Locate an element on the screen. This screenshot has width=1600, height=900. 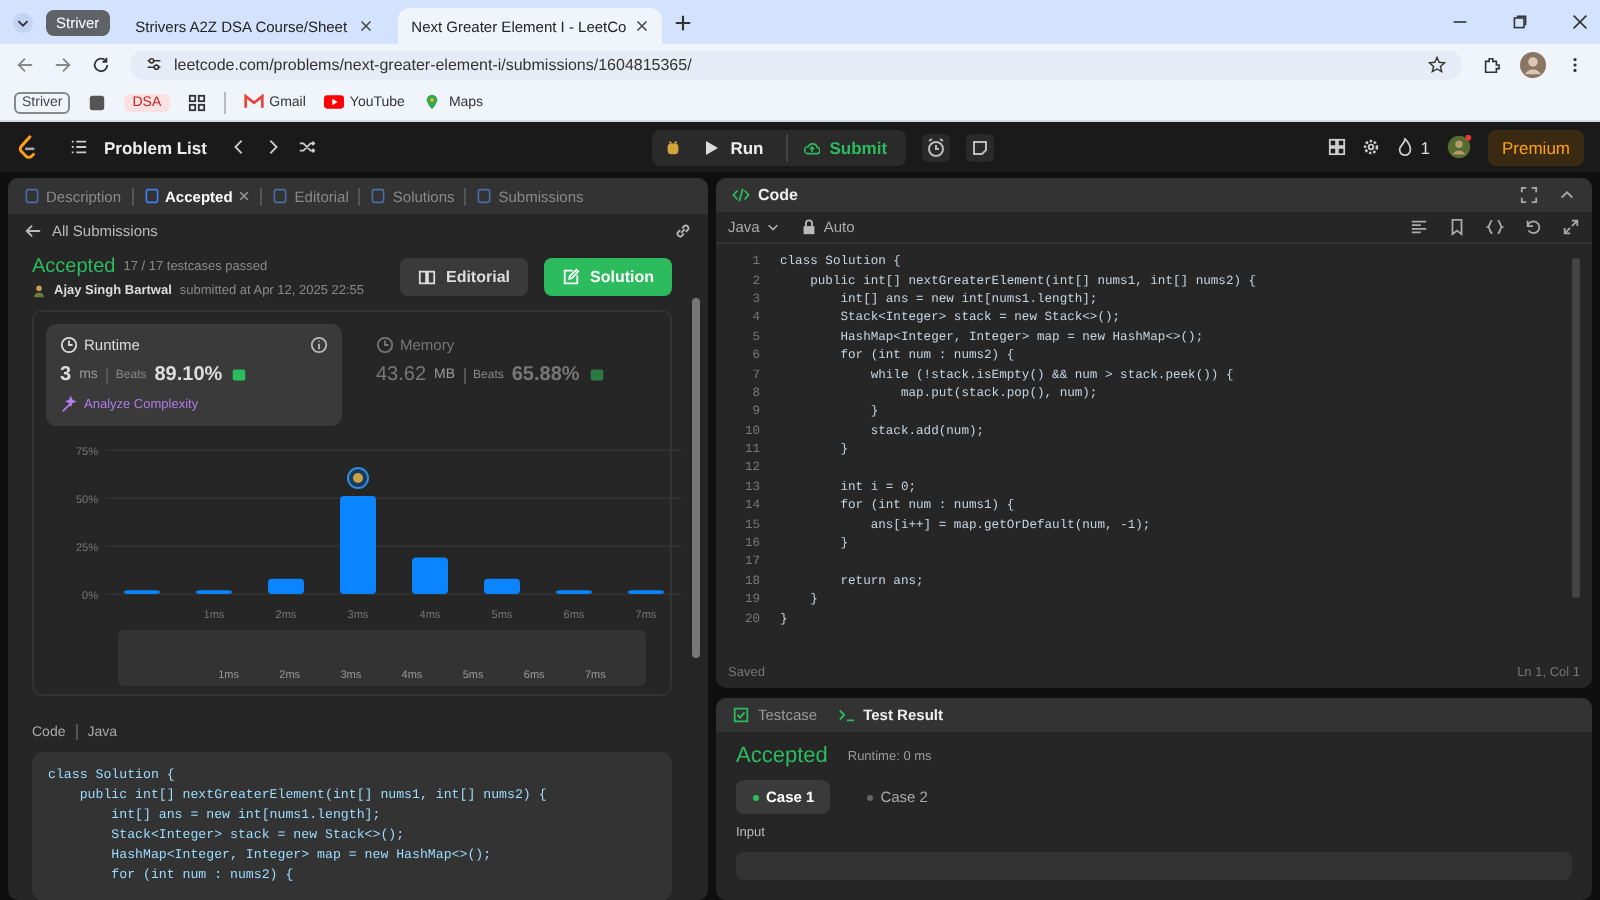
profile-avatar-icon is located at coordinates (1533, 64).